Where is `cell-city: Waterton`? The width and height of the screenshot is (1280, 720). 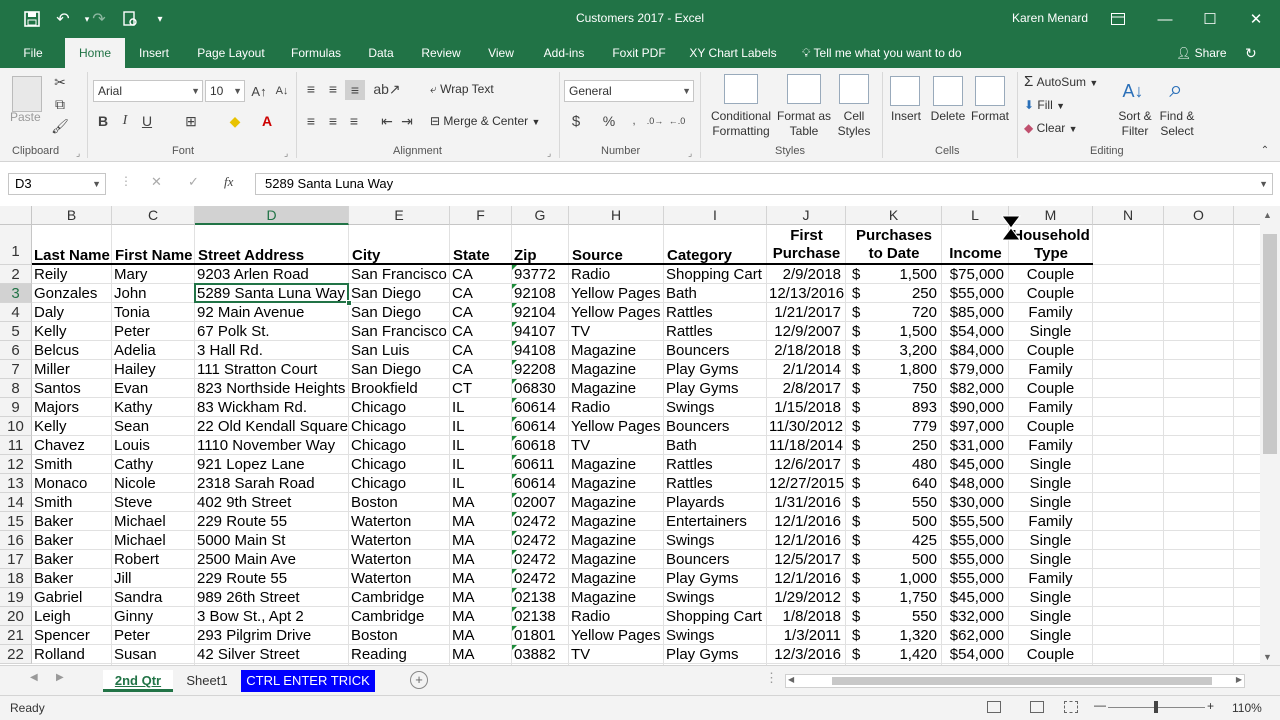 cell-city: Waterton is located at coordinates (399, 559).